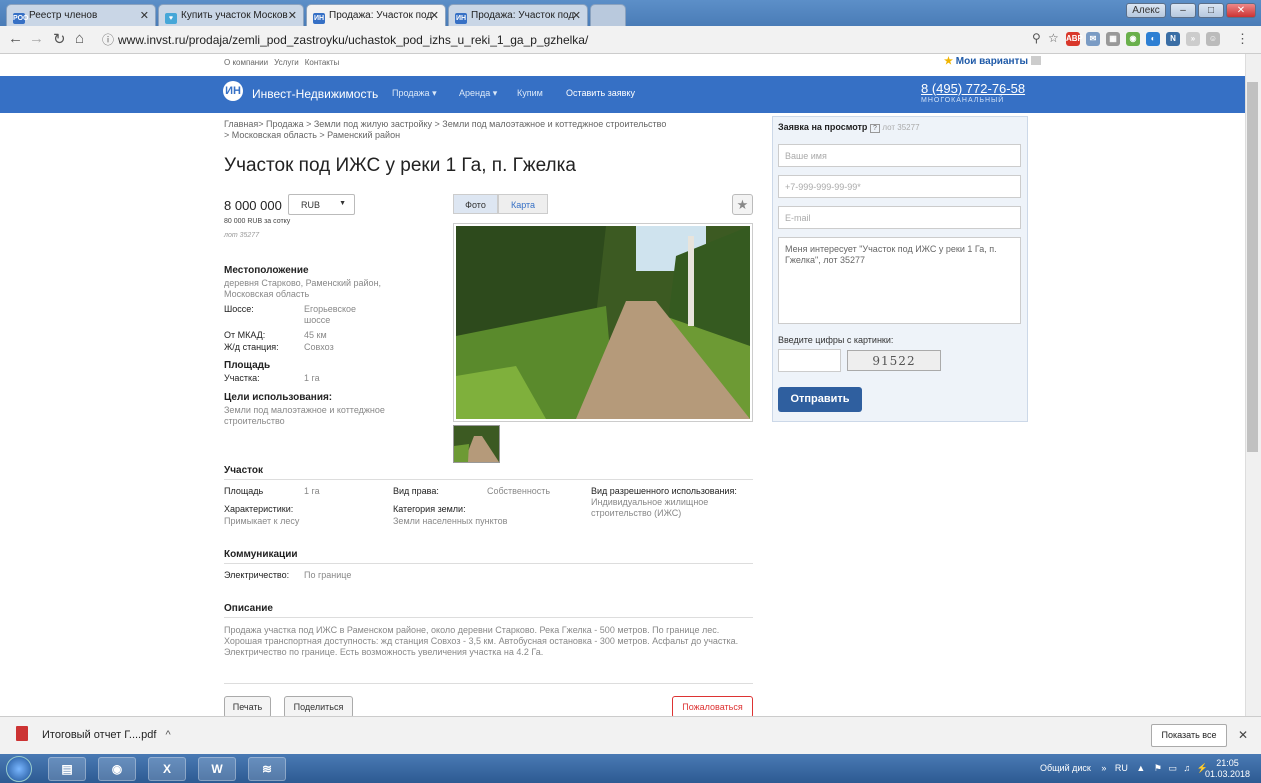 The height and width of the screenshot is (783, 1261). What do you see at coordinates (67, 769) in the screenshot?
I see `explorer-icon: ▤` at bounding box center [67, 769].